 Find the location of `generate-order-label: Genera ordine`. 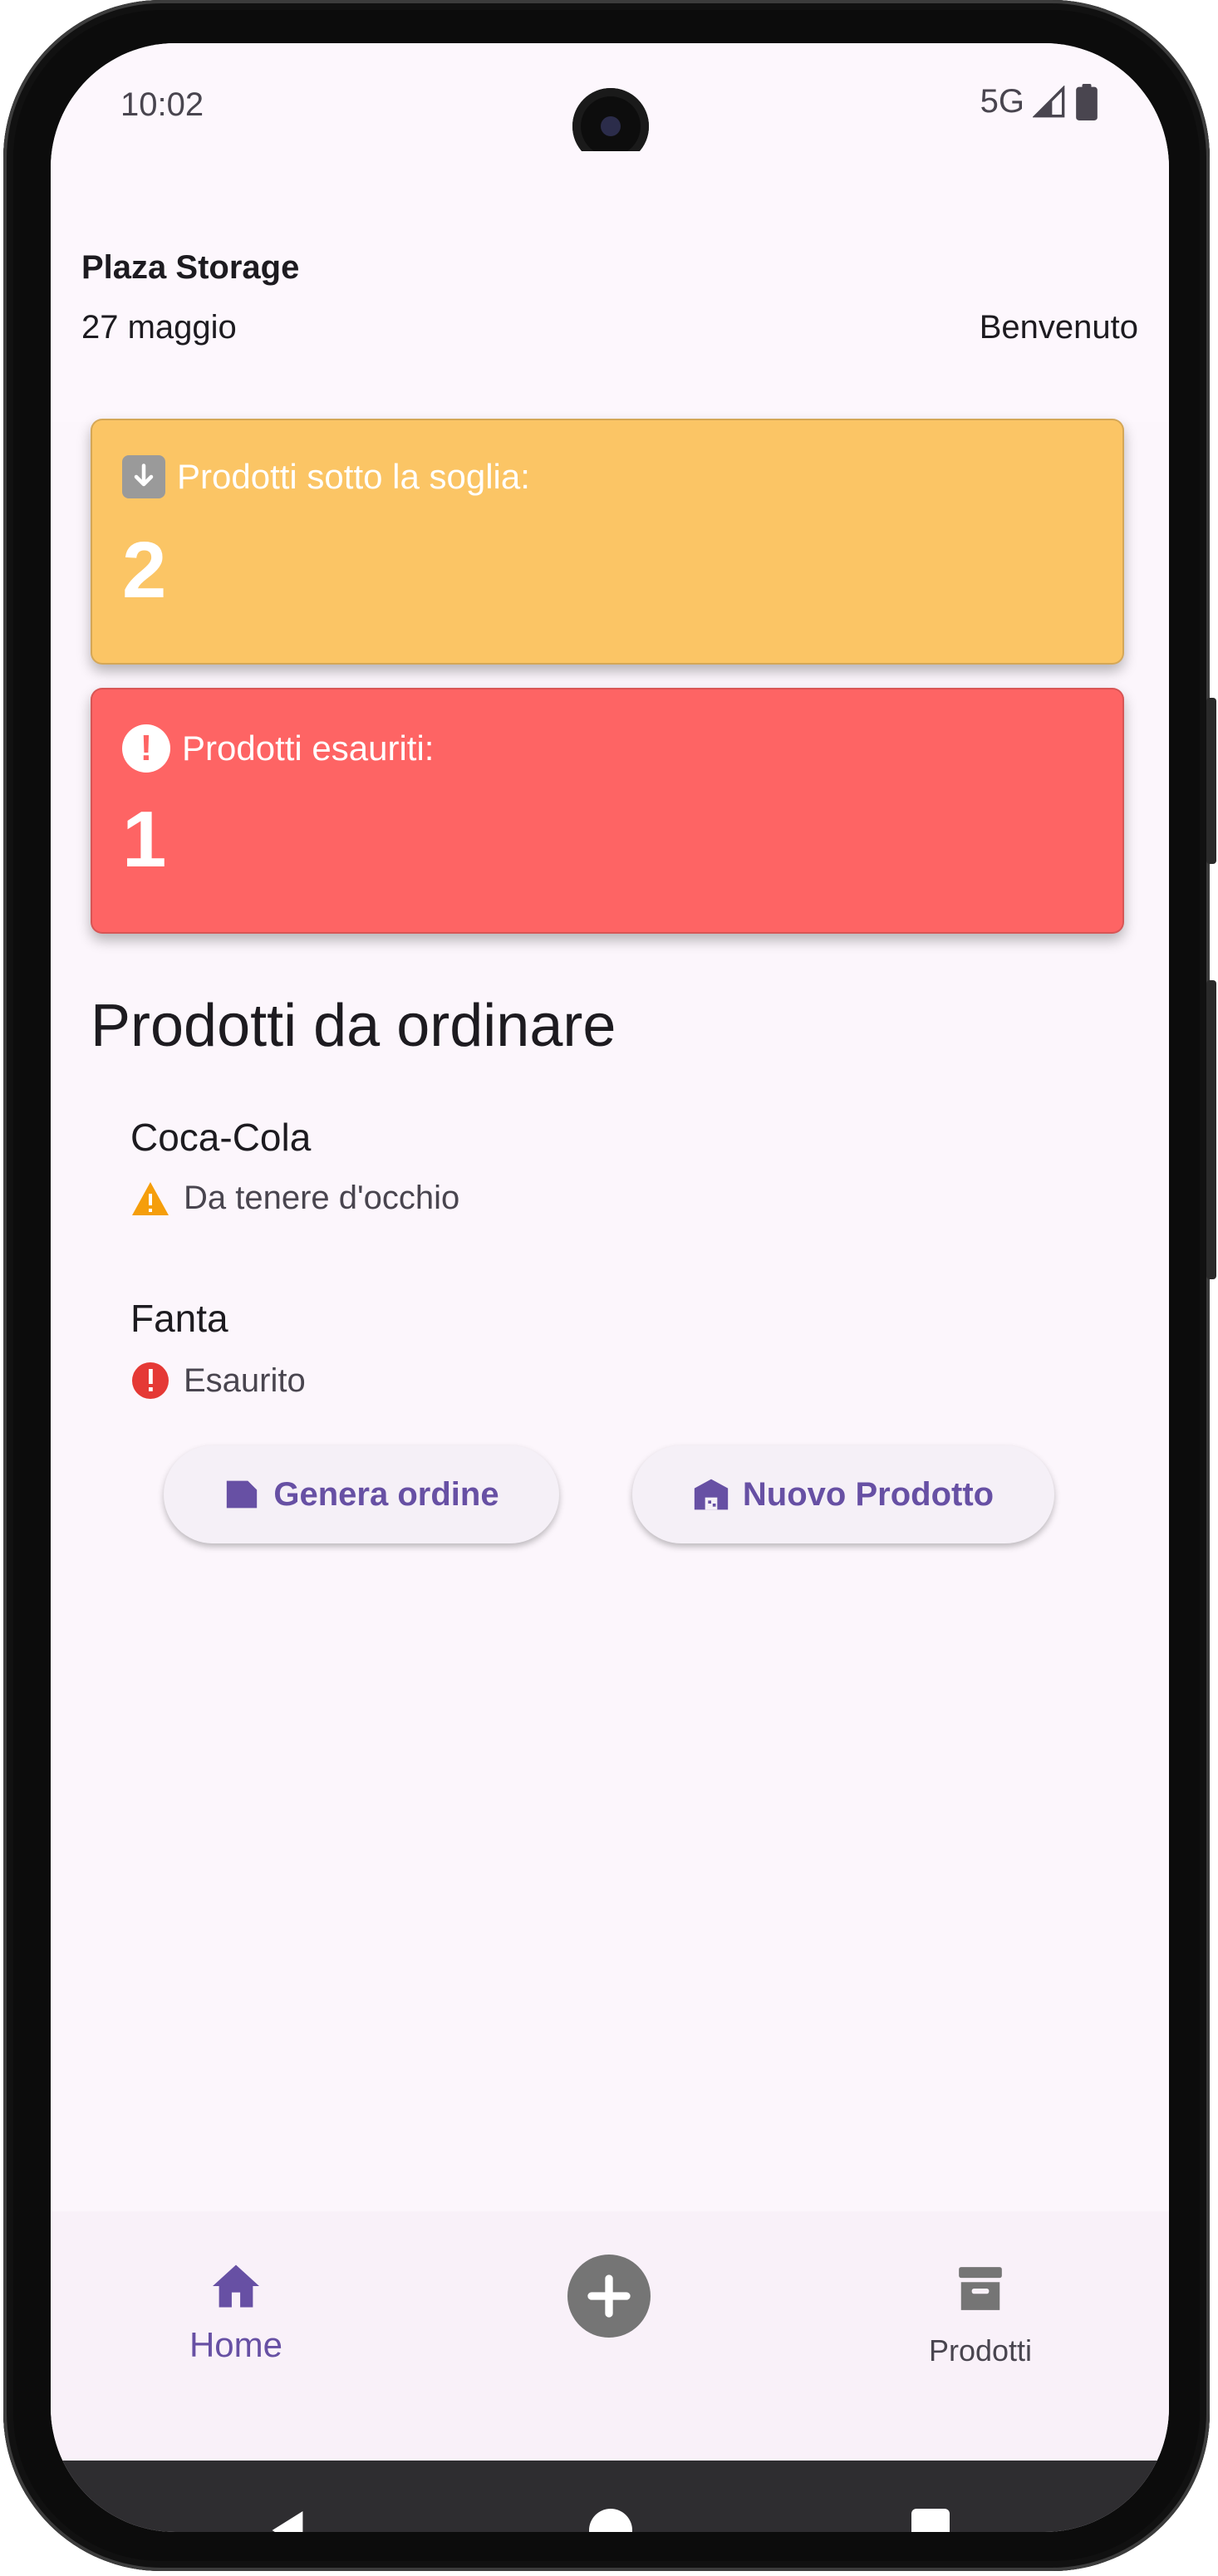

generate-order-label: Genera ordine is located at coordinates (386, 1494).